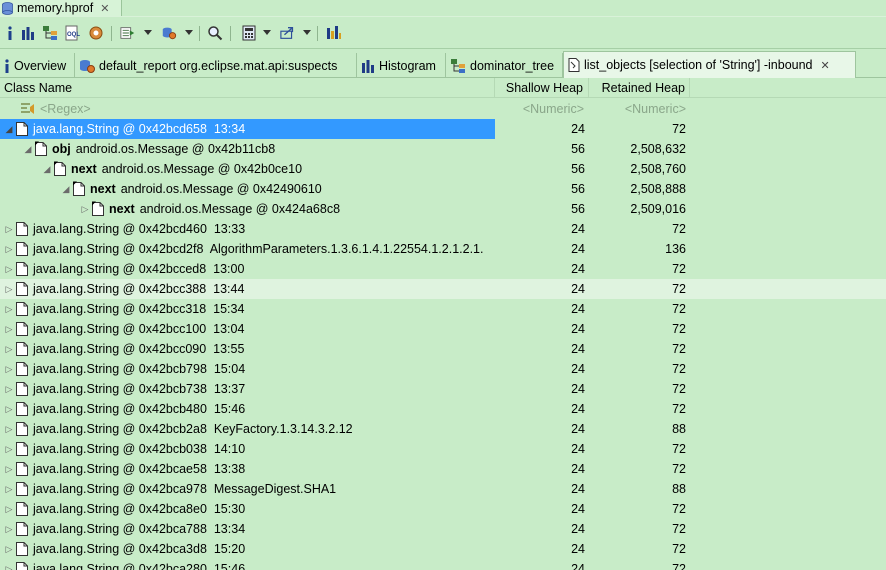 This screenshot has height=570, width=886. What do you see at coordinates (139, 309) in the screenshot?
I see `object-label: java.lang.String @ 0x42bcc318 15:34` at bounding box center [139, 309].